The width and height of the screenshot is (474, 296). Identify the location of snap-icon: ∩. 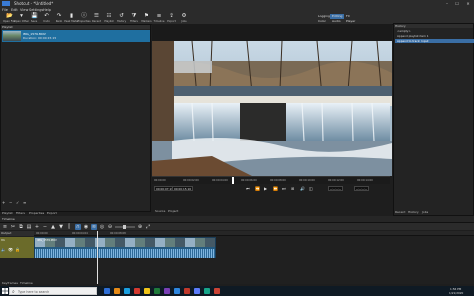
(78, 227).